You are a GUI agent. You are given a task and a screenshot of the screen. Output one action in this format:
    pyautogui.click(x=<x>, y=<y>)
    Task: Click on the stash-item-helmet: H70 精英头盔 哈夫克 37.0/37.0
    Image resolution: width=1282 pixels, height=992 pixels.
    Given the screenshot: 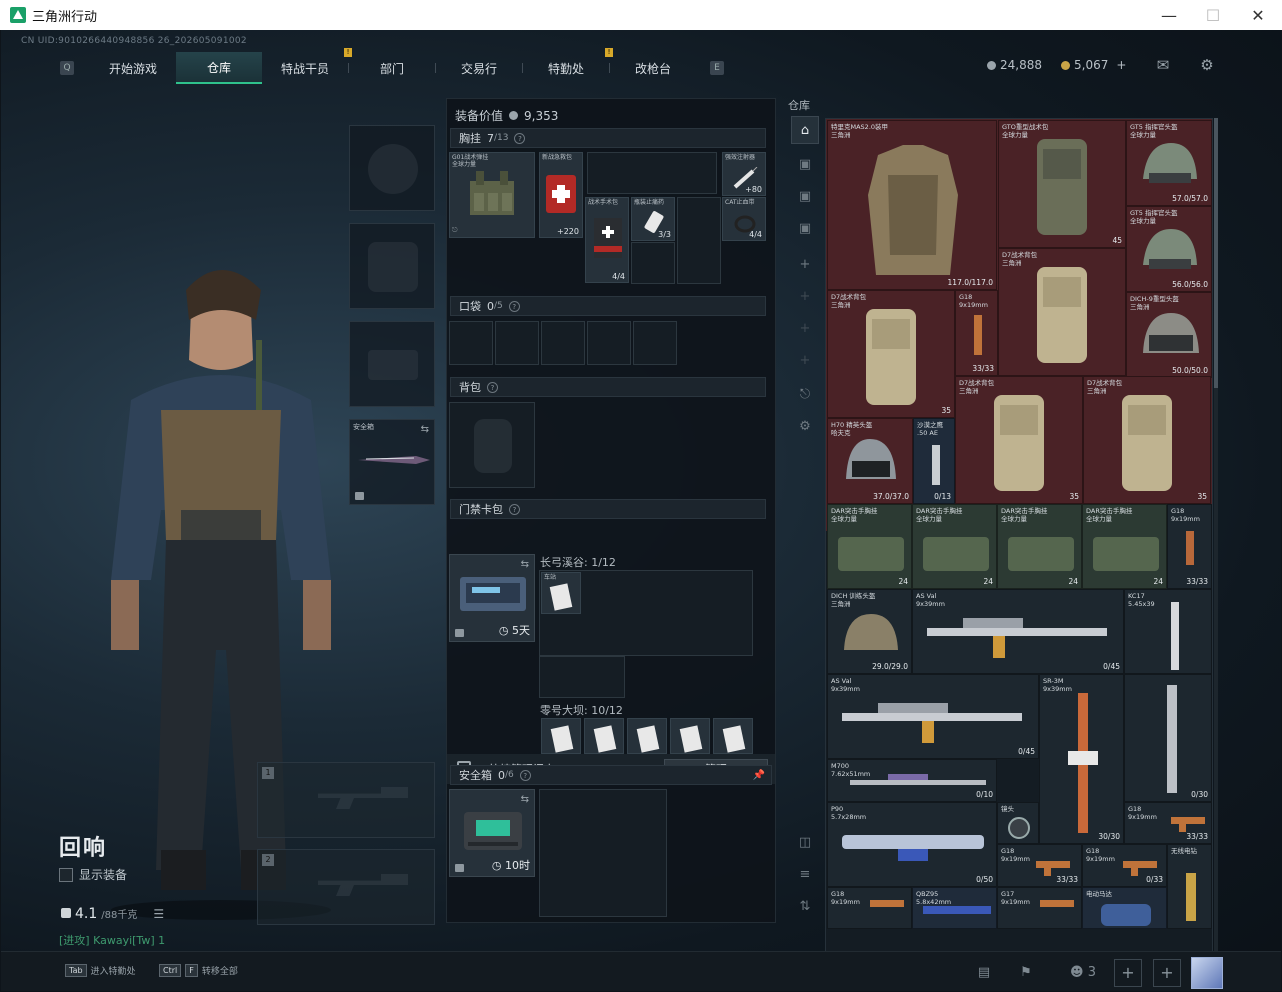 What is the action you would take?
    pyautogui.click(x=870, y=461)
    